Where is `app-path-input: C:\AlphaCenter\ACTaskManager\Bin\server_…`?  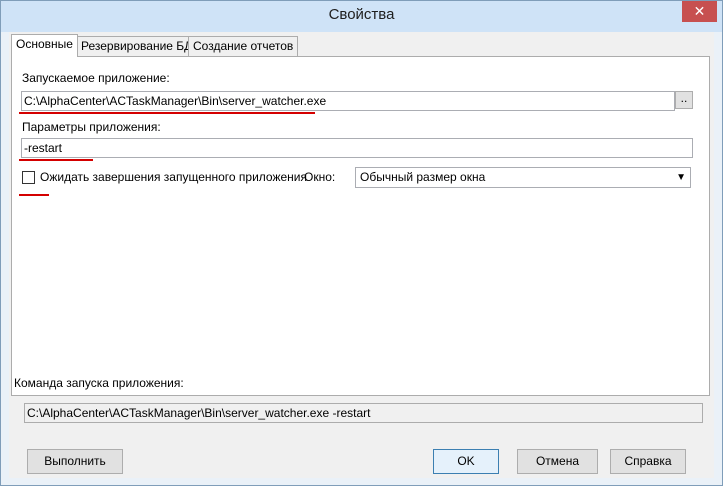 app-path-input: C:\AlphaCenter\ACTaskManager\Bin\server_… is located at coordinates (348, 101).